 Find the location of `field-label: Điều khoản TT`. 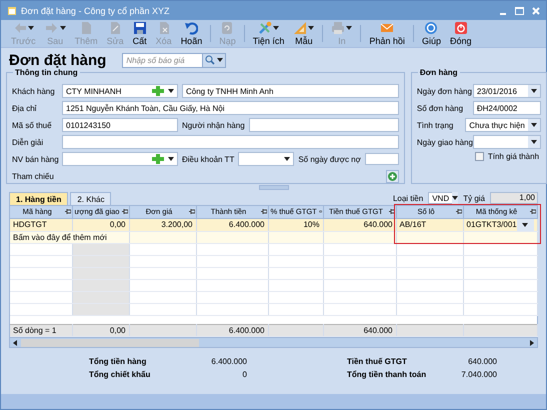

field-label: Điều khoản TT is located at coordinates (208, 159).